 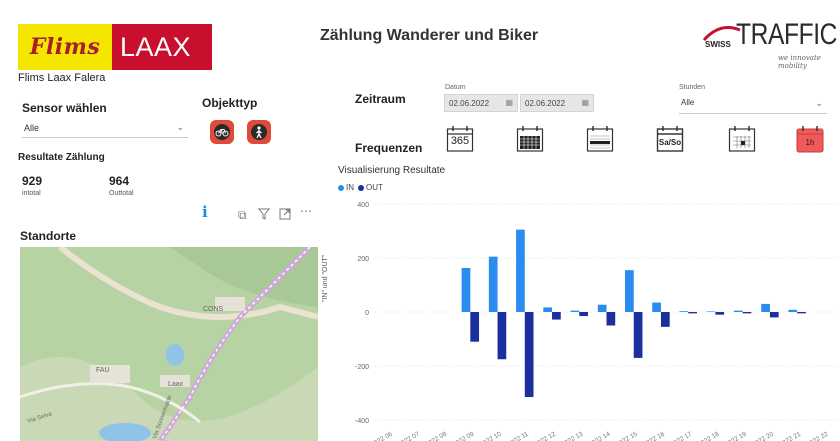 What do you see at coordinates (692, 87) in the screenshot?
I see `stunden-label: Stunden` at bounding box center [692, 87].